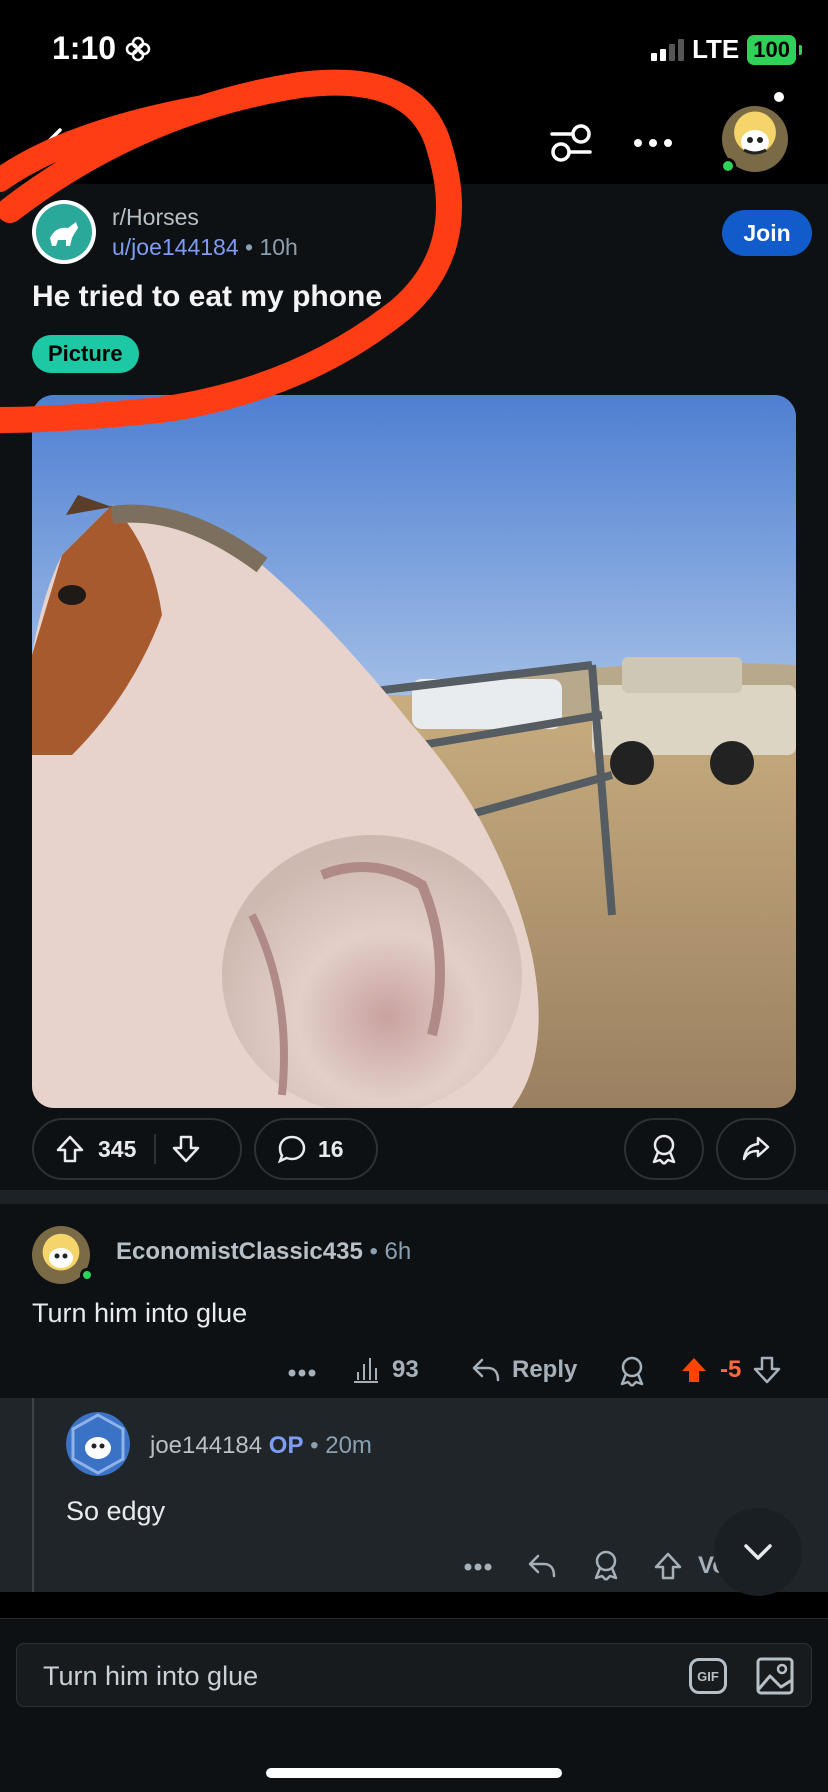  What do you see at coordinates (414, 1568) in the screenshot?
I see `reply-actions: Vo` at bounding box center [414, 1568].